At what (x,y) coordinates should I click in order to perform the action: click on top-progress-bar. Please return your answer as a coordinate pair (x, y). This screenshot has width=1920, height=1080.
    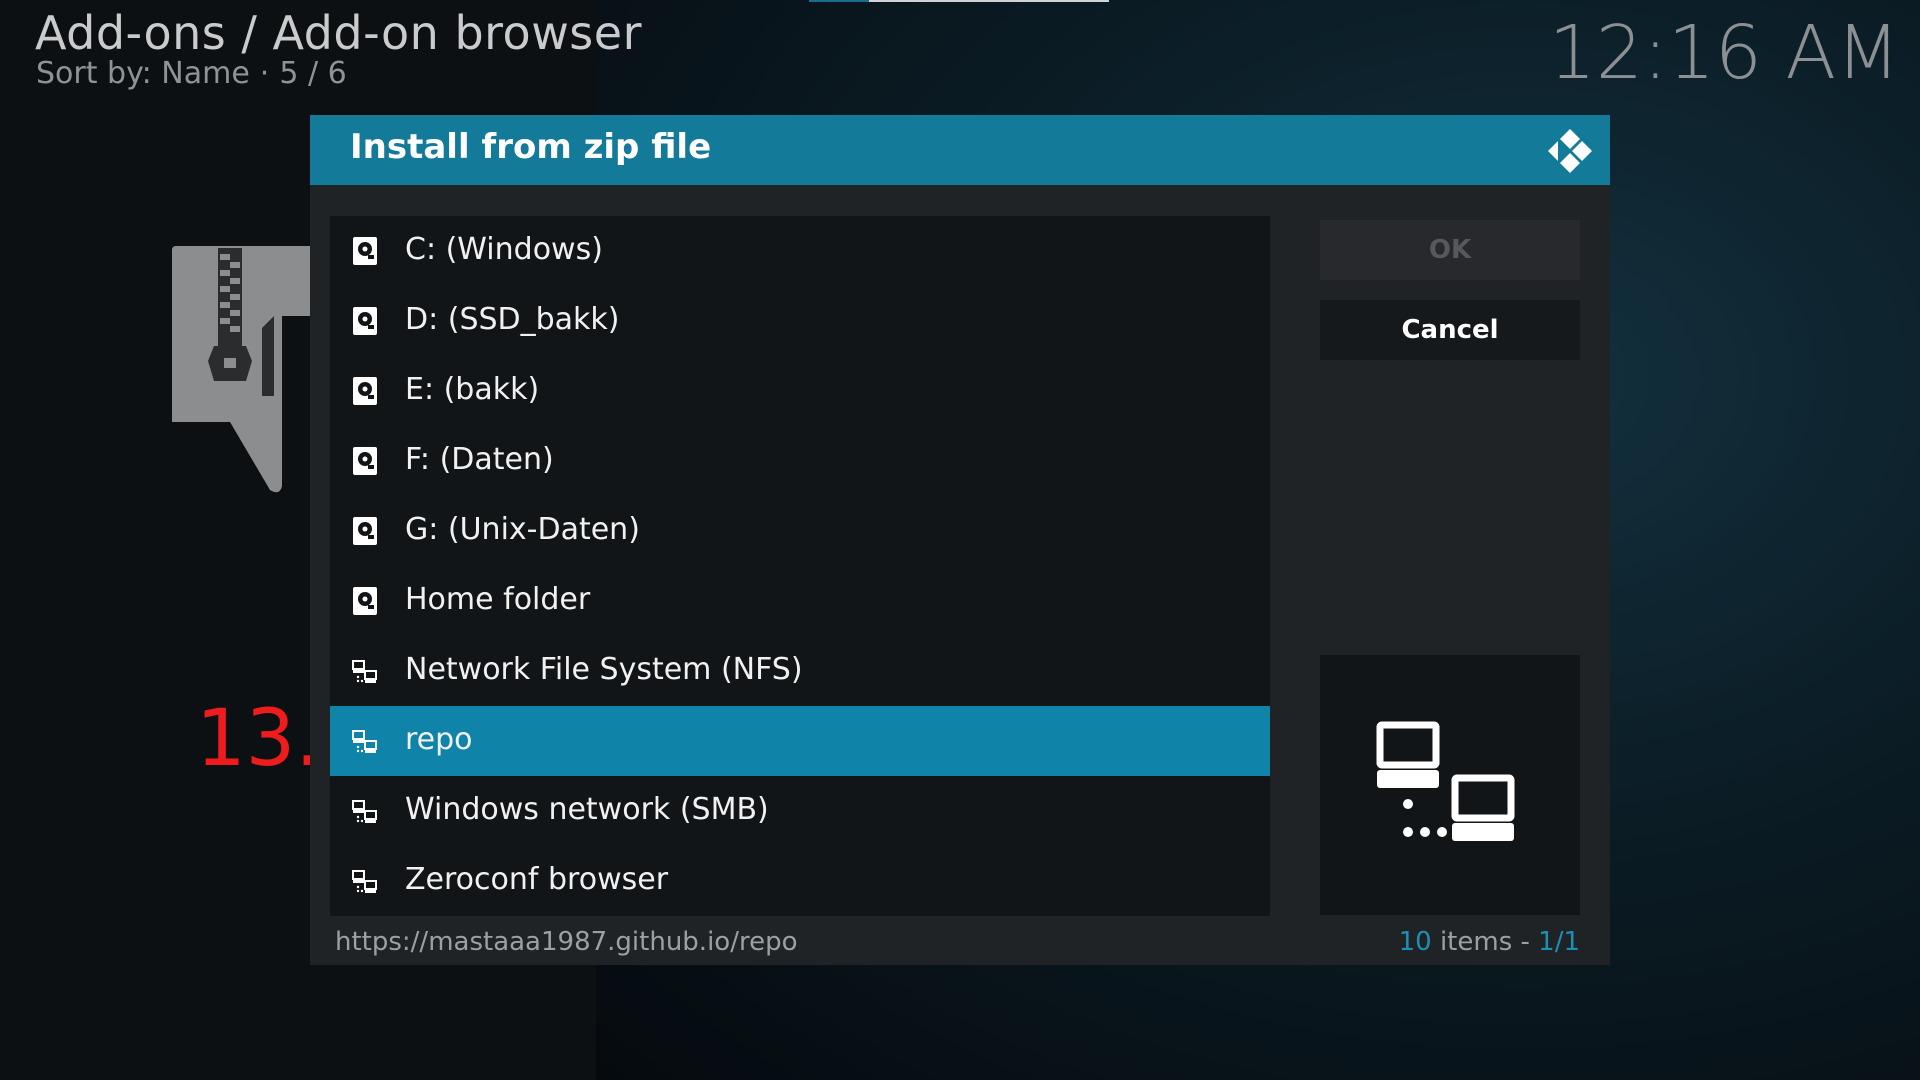
    Looking at the image, I should click on (959, 1).